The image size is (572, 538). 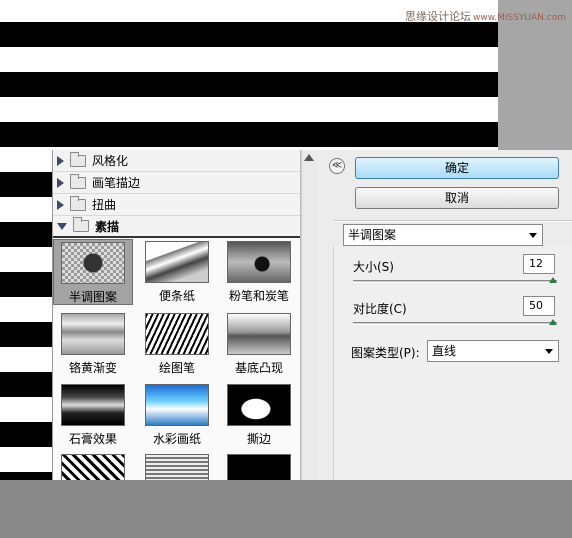 What do you see at coordinates (380, 309) in the screenshot?
I see `contrast-label: 对比度(C)` at bounding box center [380, 309].